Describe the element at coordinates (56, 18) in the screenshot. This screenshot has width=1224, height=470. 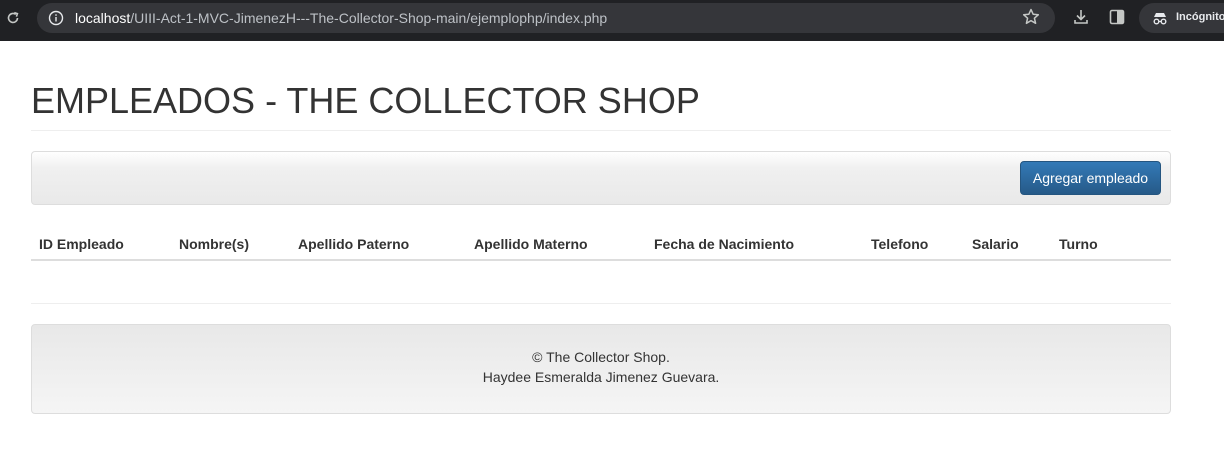
I see `site-info-icon` at that location.